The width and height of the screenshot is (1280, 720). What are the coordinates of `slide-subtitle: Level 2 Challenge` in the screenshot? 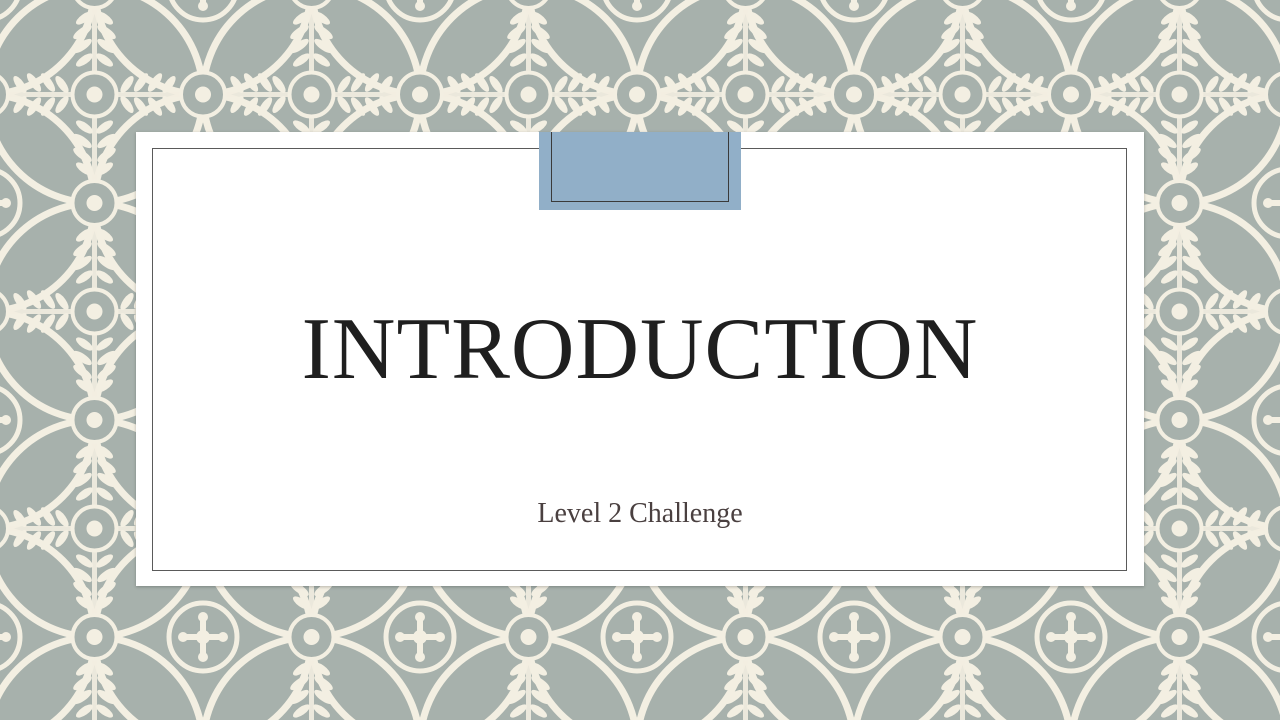 It's located at (640, 514).